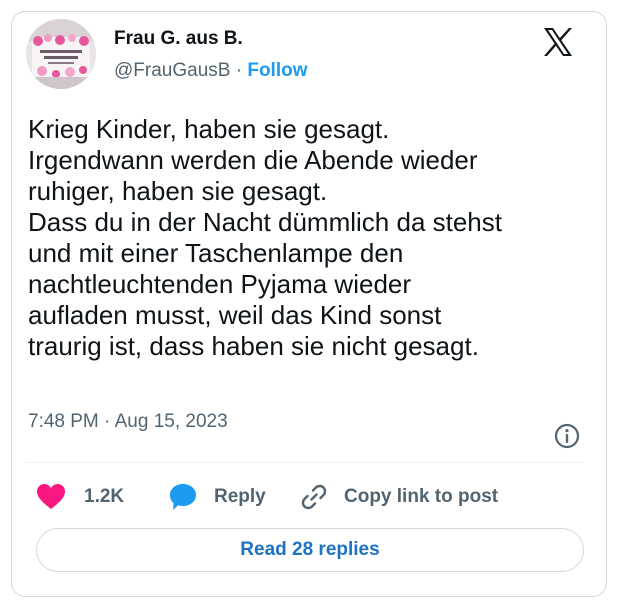 The height and width of the screenshot is (610, 620). I want to click on copy-link-label: Copy link to post, so click(421, 496).